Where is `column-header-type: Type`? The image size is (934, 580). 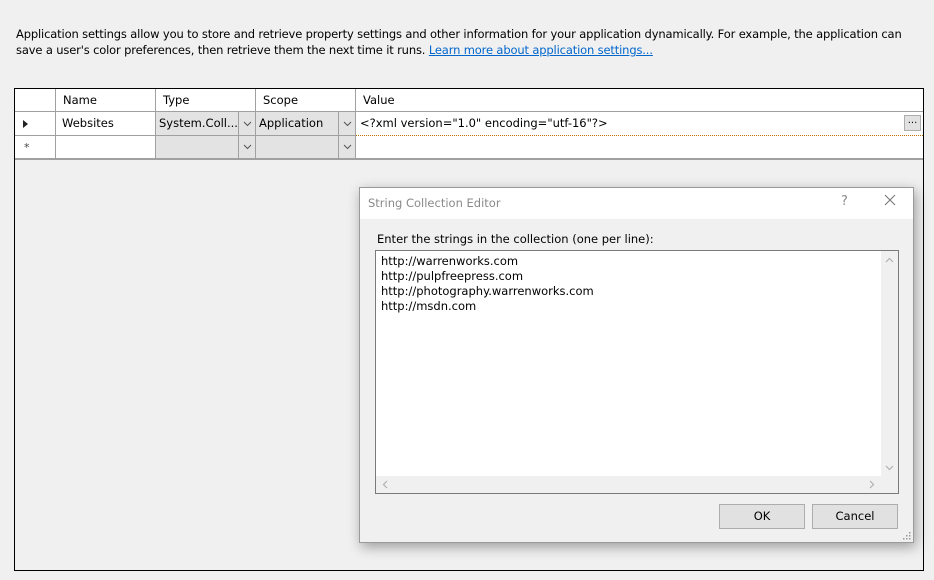 column-header-type: Type is located at coordinates (206, 100).